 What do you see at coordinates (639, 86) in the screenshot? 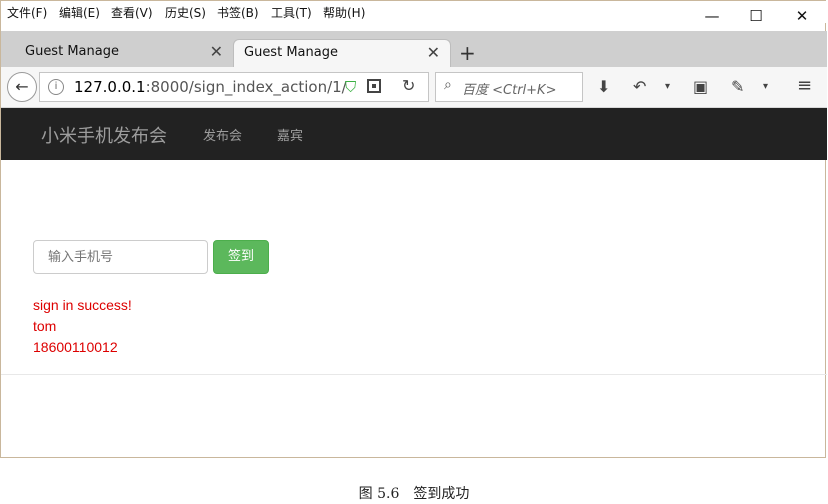
I see `undo-icon: ↶` at bounding box center [639, 86].